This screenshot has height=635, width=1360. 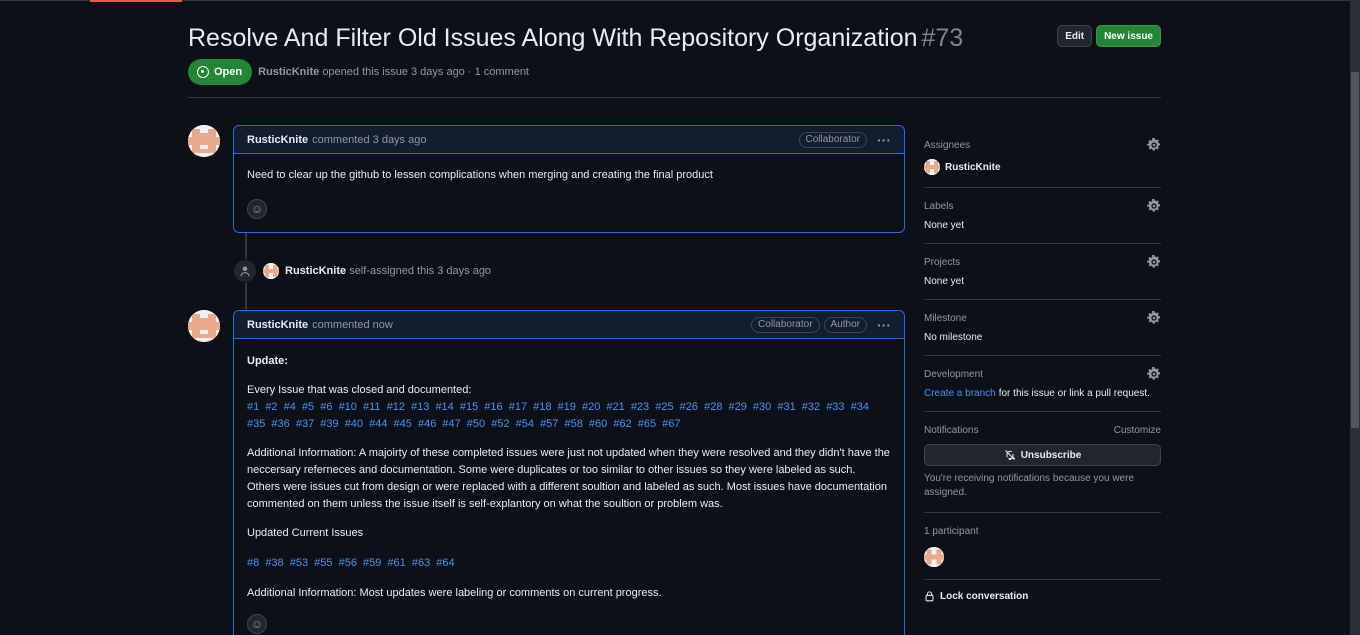 What do you see at coordinates (549, 424) in the screenshot?
I see `issue-reference-link: #57` at bounding box center [549, 424].